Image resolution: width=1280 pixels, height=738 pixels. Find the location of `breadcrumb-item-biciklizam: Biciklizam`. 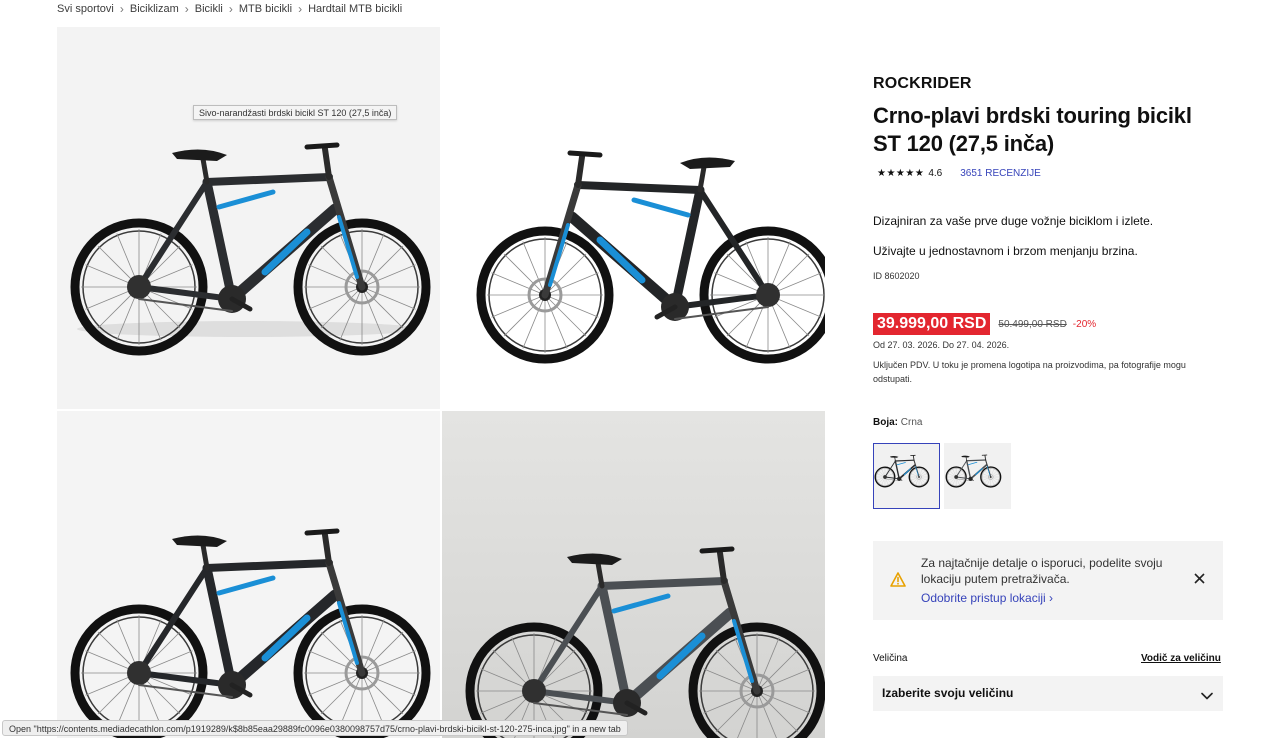

breadcrumb-item-biciklizam: Biciklizam is located at coordinates (154, 9).